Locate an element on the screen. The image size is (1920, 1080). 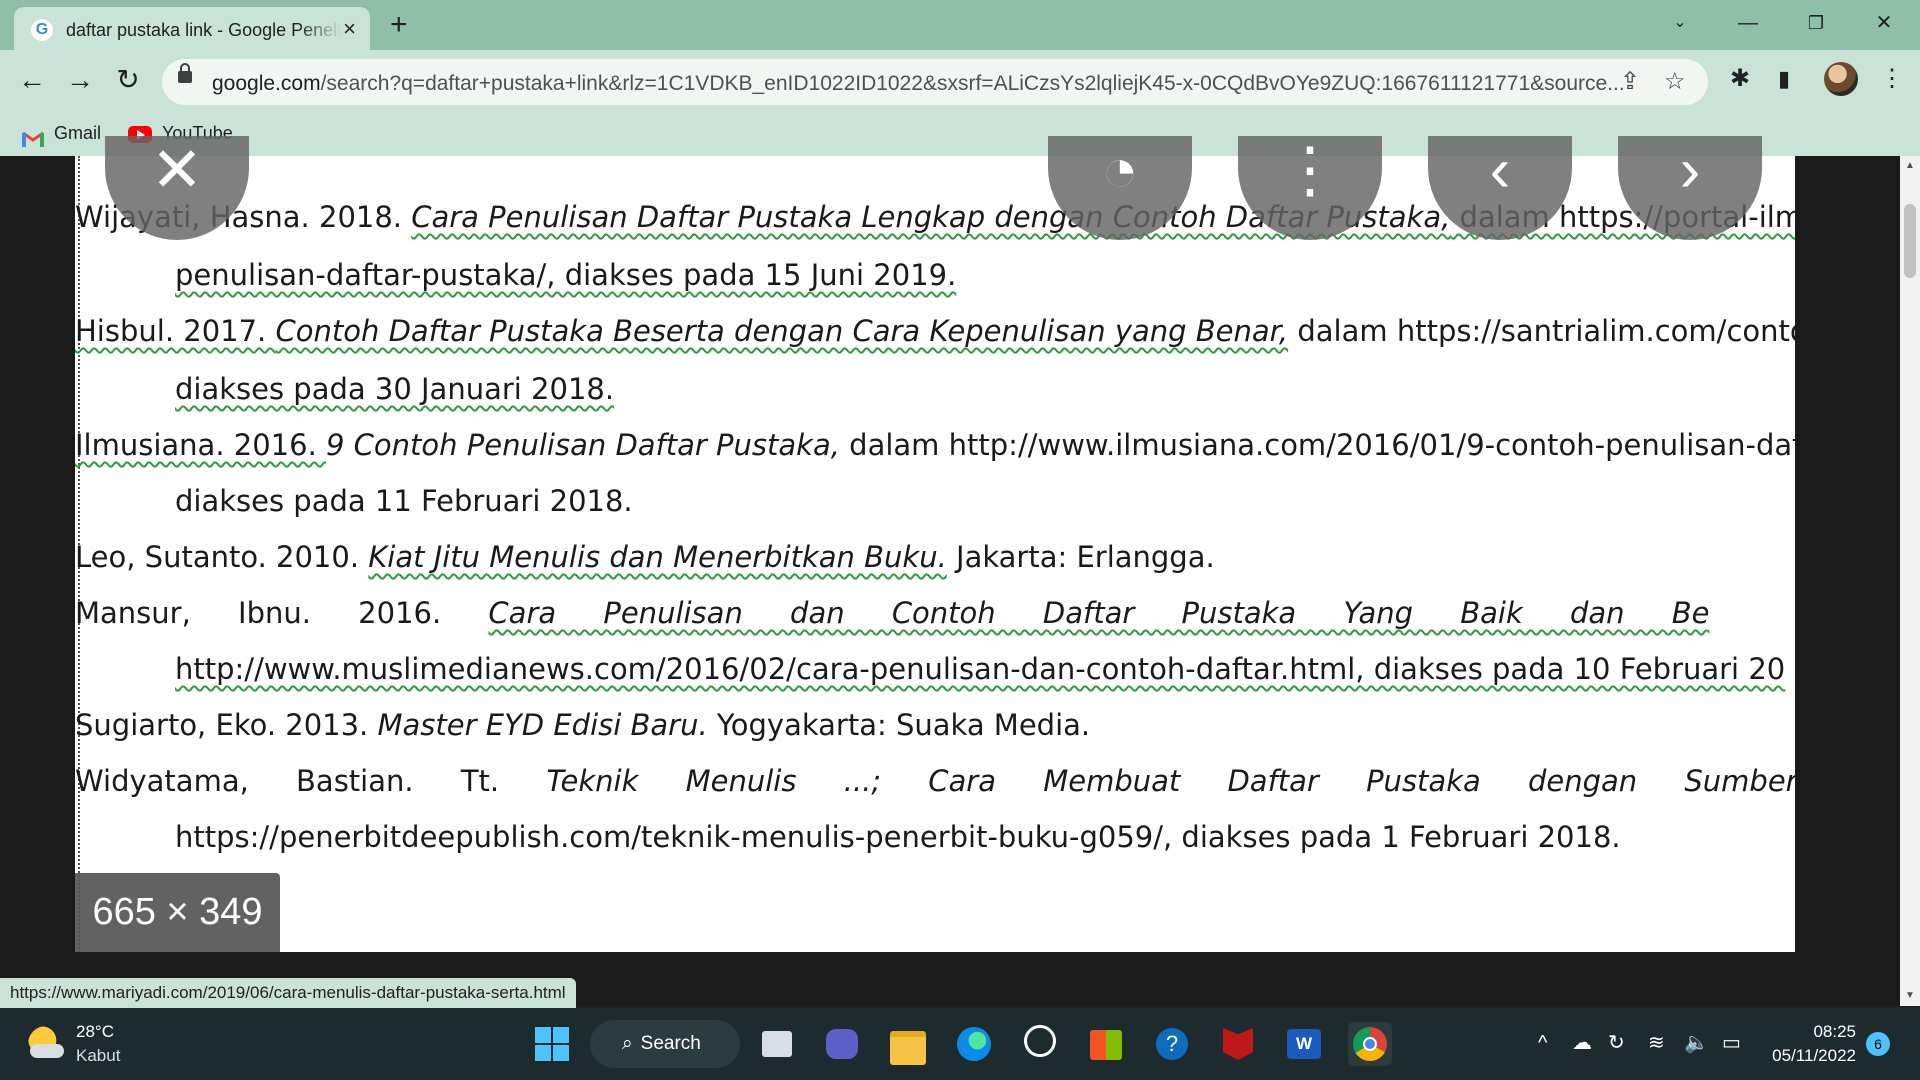
scroll-up-icon: ▲ is located at coordinates (1910, 165).